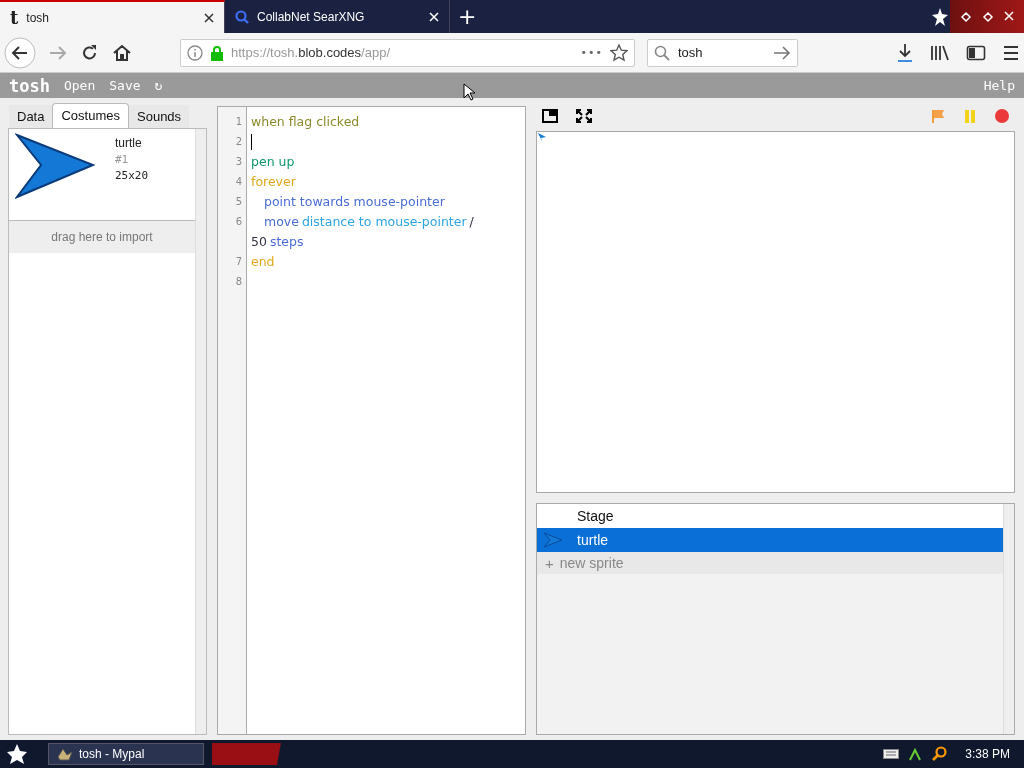  Describe the element at coordinates (542, 138) in the screenshot. I see `sprite-arrow-icon` at that location.